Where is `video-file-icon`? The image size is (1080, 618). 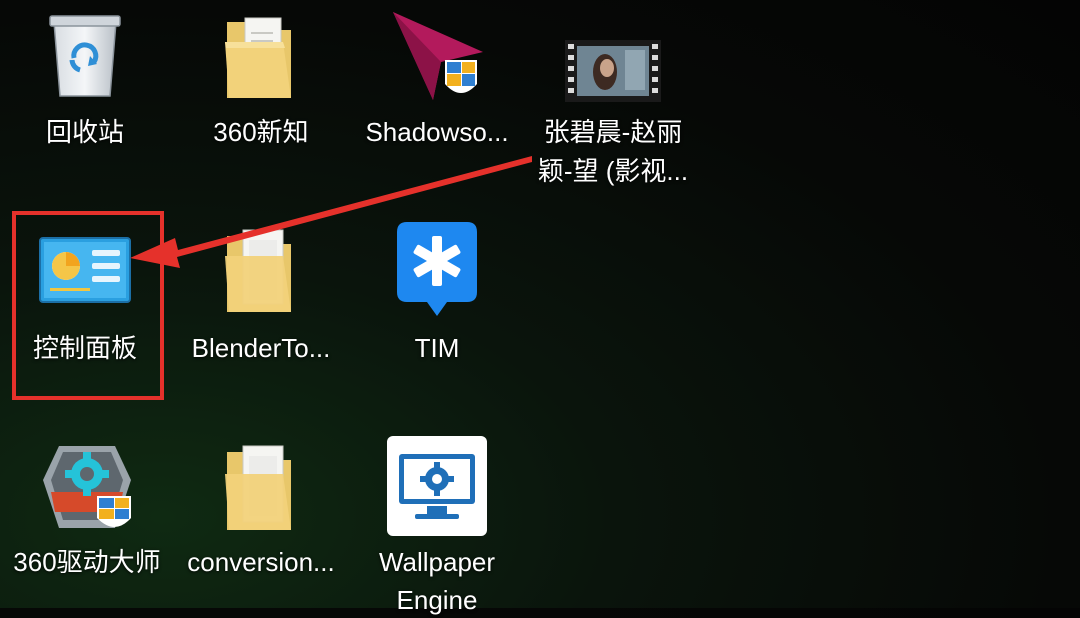 video-file-icon is located at coordinates (613, 71).